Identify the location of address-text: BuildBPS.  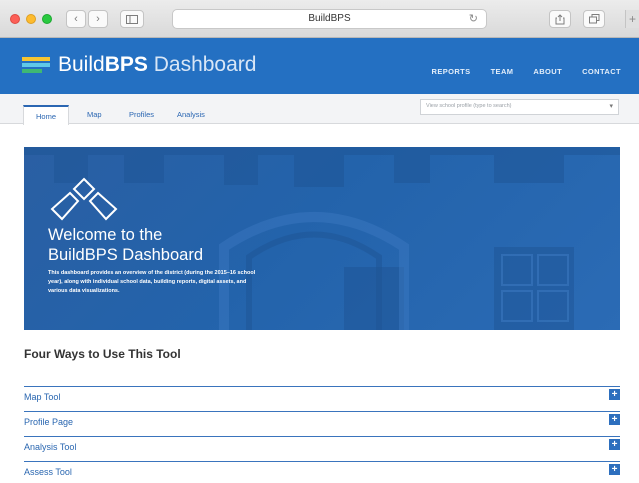
(329, 18).